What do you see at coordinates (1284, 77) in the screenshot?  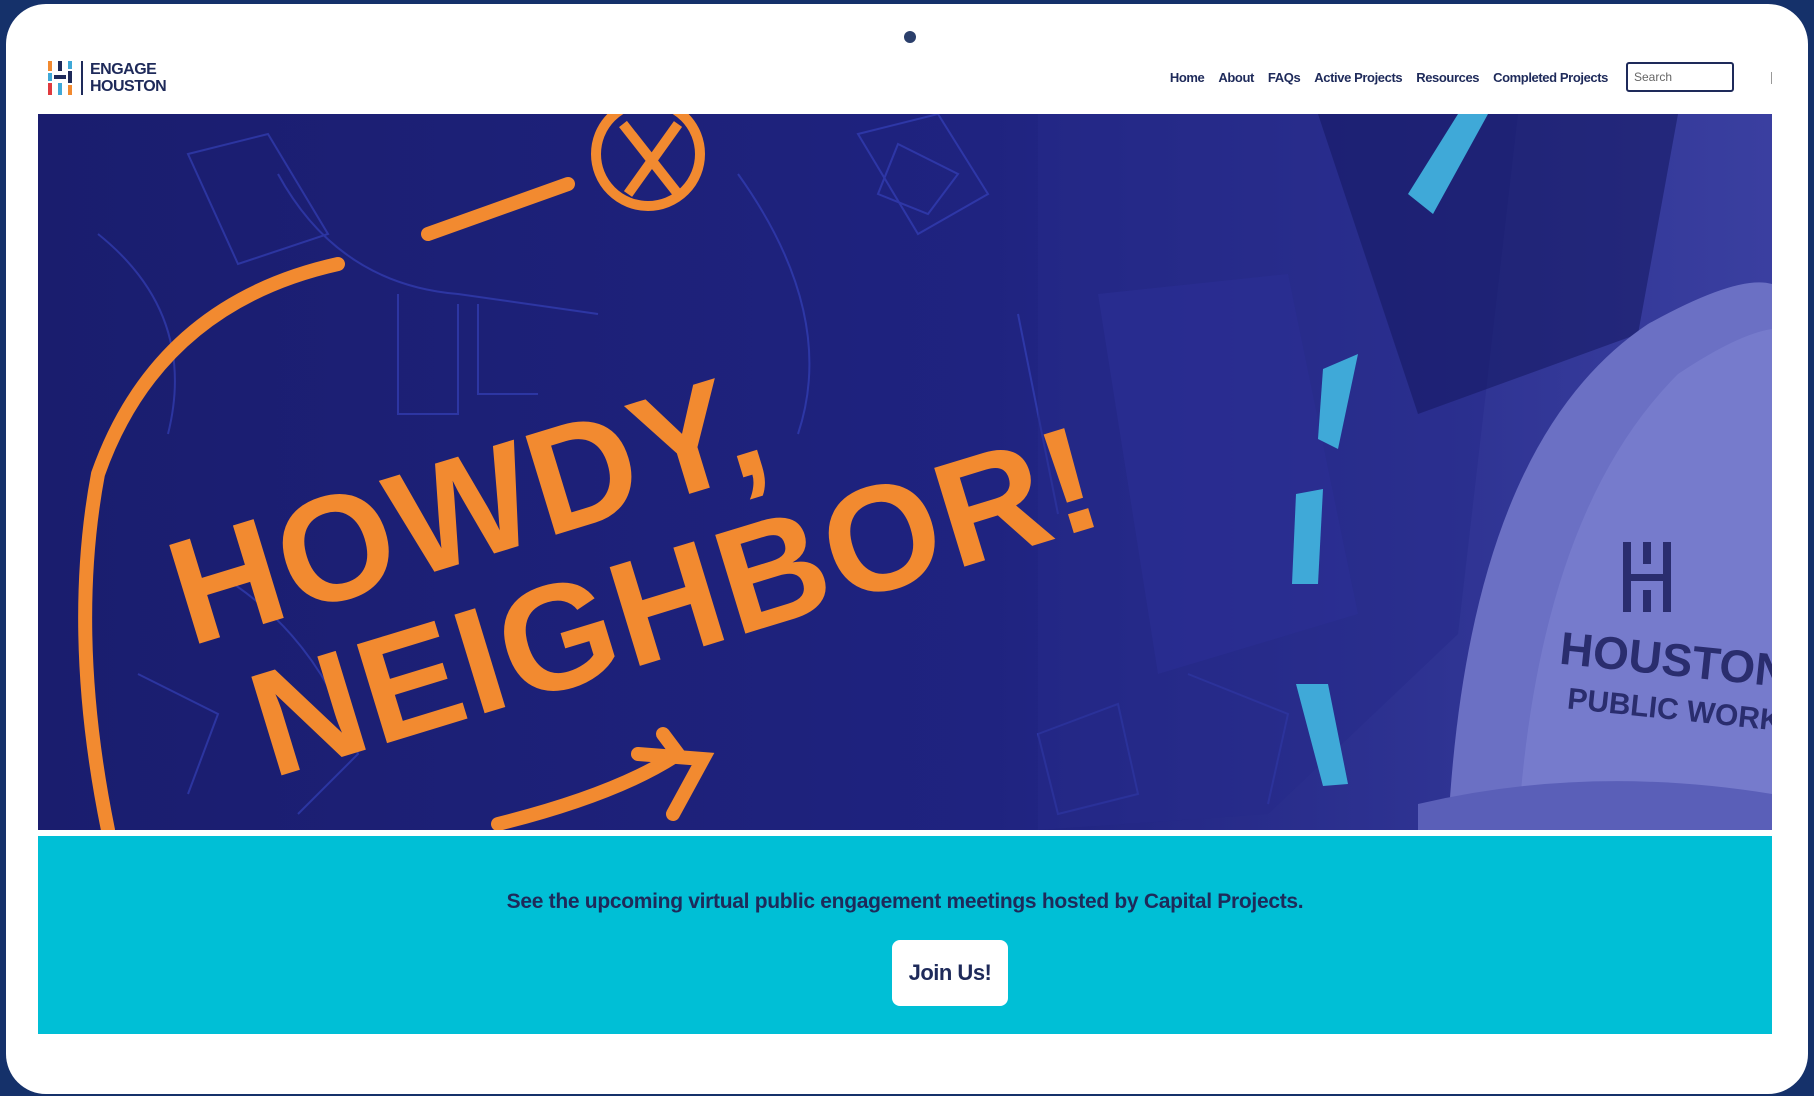 I see `nav-faqs: FAQs` at bounding box center [1284, 77].